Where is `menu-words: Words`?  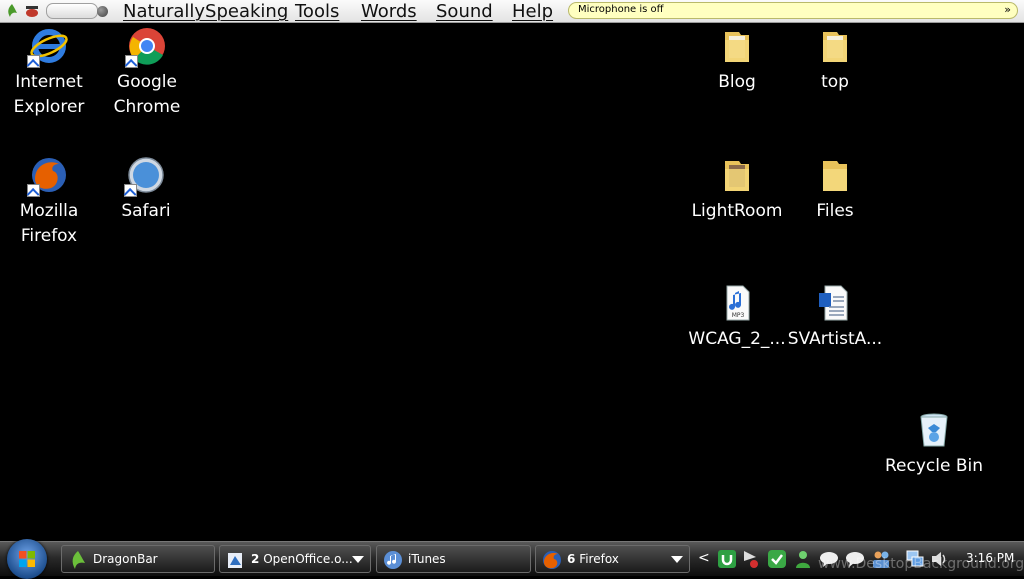 menu-words: Words is located at coordinates (389, 11).